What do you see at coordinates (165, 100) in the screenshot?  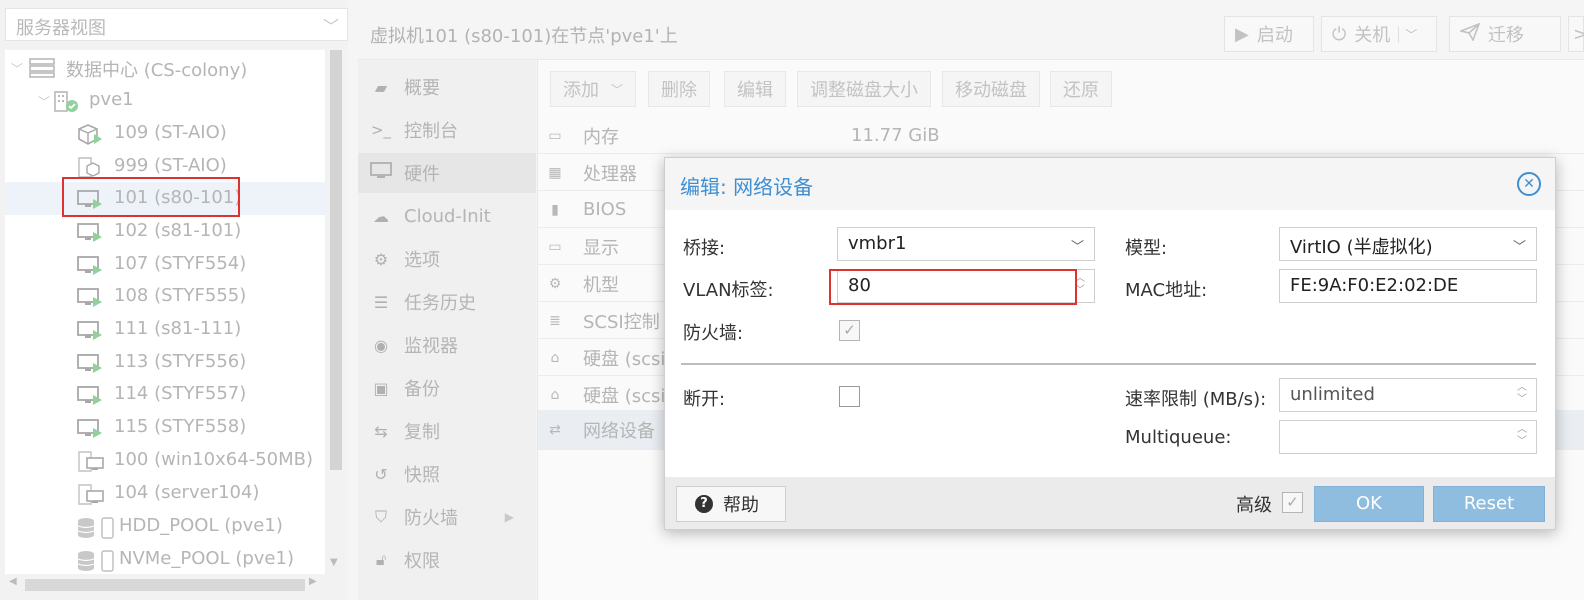 I see `tree-item-node: ﹀ pve1` at bounding box center [165, 100].